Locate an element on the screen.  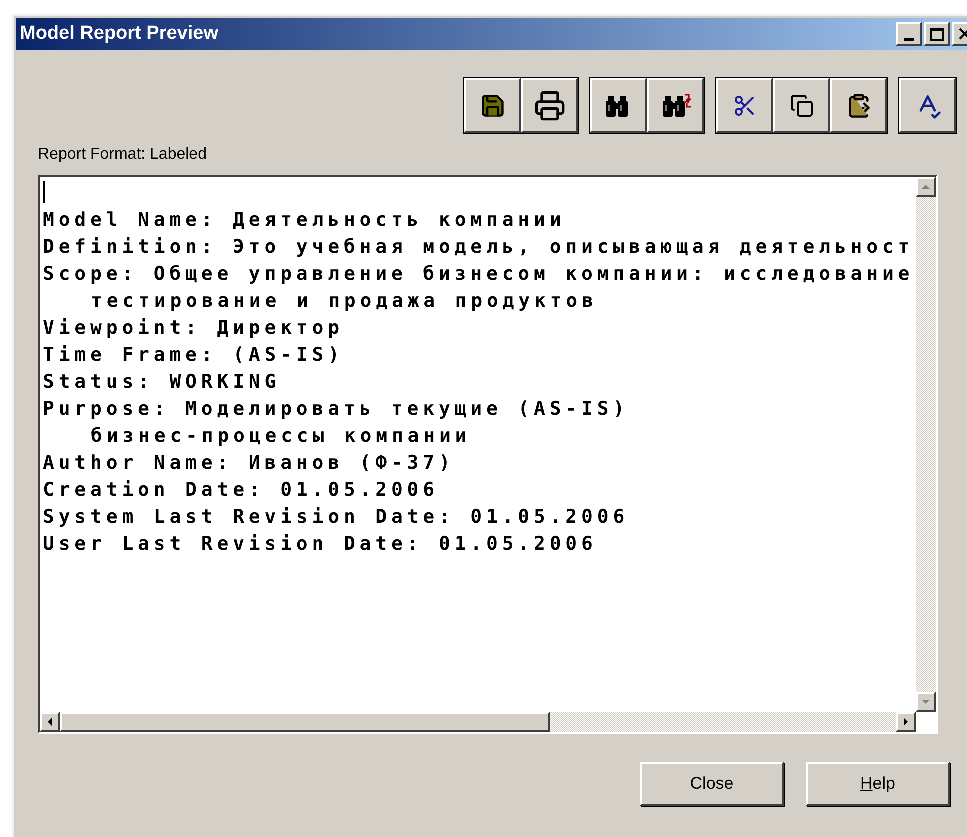
vertical-scrollbar is located at coordinates (926, 444).